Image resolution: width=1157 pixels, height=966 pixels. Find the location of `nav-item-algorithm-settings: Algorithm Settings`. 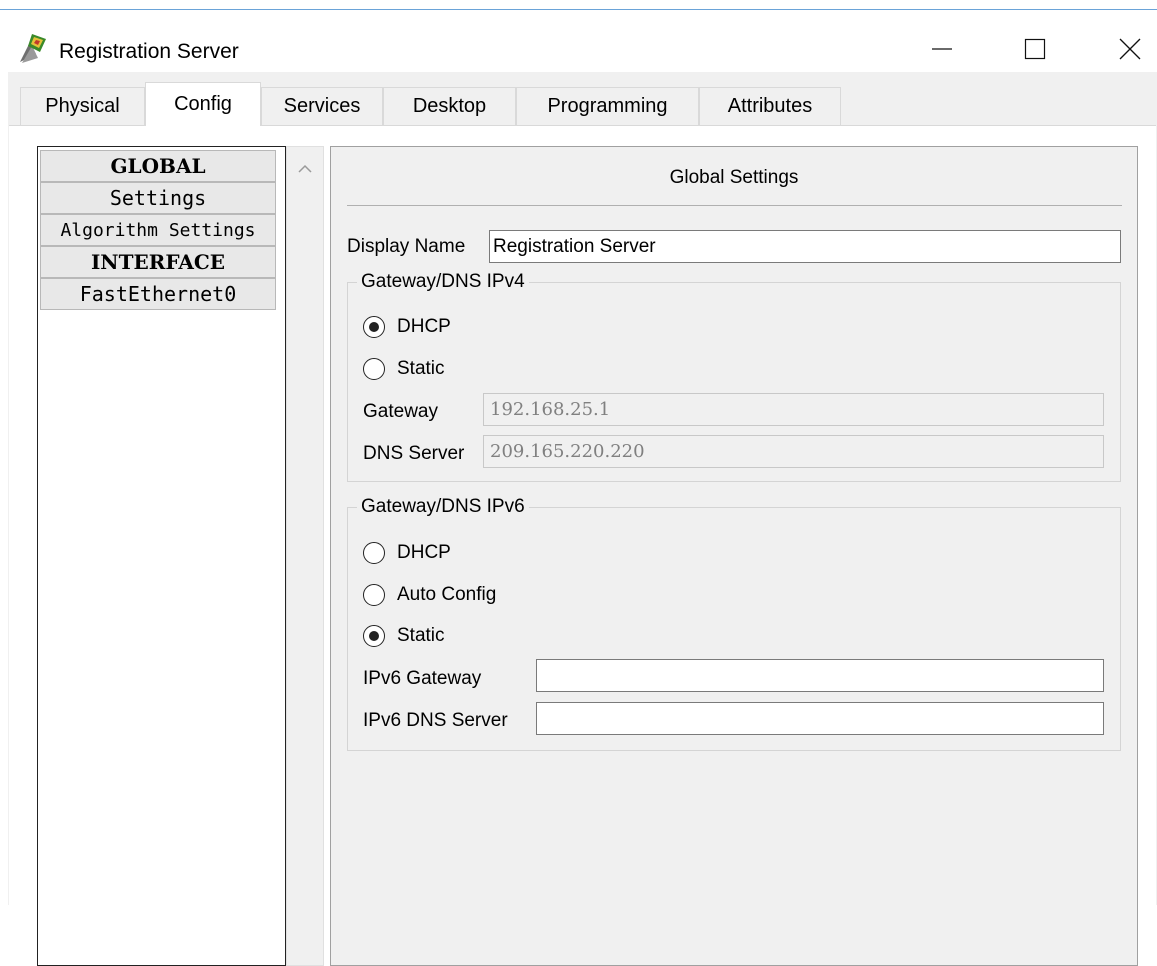

nav-item-algorithm-settings: Algorithm Settings is located at coordinates (158, 230).